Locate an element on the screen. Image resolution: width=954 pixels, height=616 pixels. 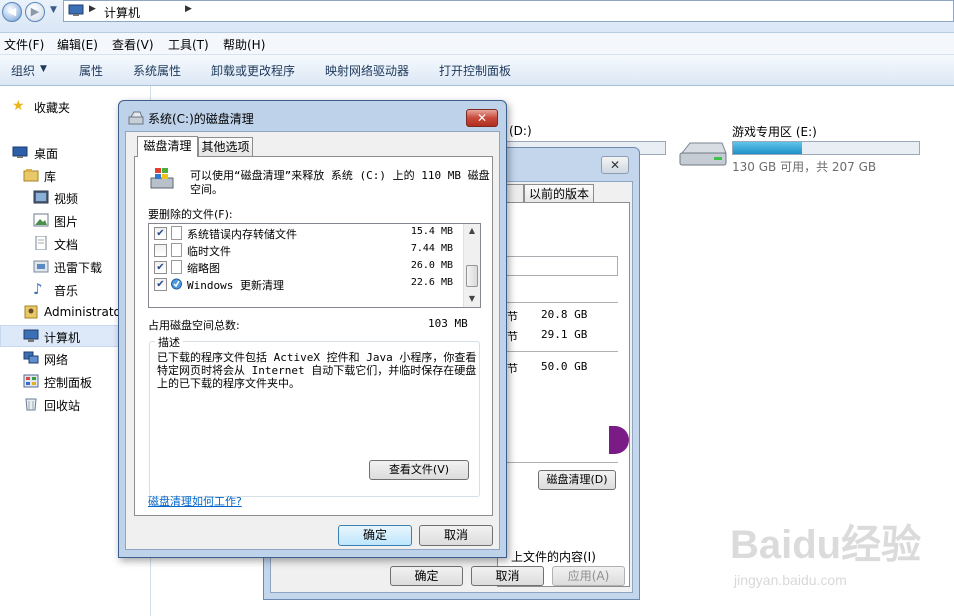
map-network-drive-button: 映射网络驱动器 is located at coordinates (367, 70).